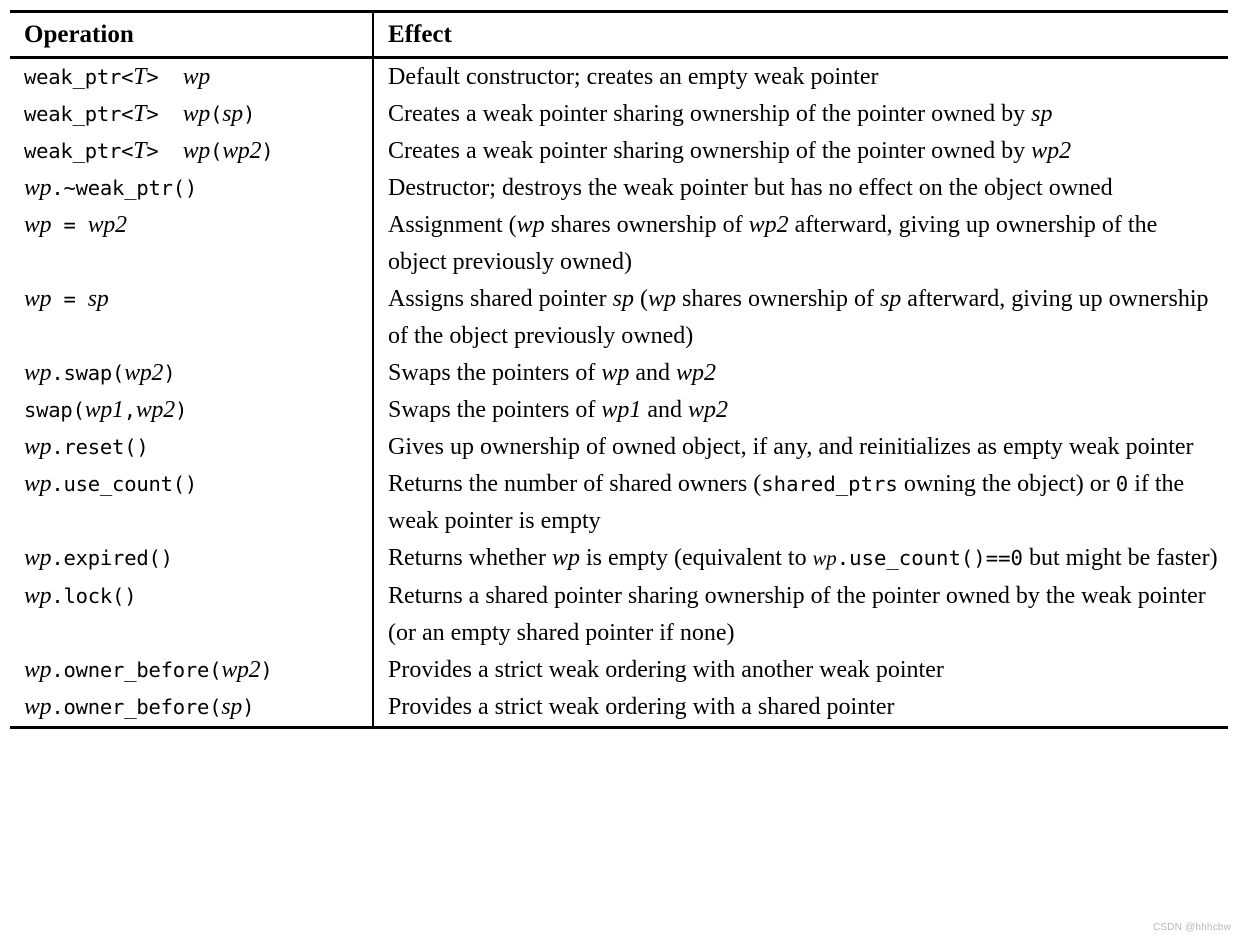 The height and width of the screenshot is (939, 1239). Describe the element at coordinates (111, 188) in the screenshot. I see `operation-signature: wp.~weak_ptr()` at that location.